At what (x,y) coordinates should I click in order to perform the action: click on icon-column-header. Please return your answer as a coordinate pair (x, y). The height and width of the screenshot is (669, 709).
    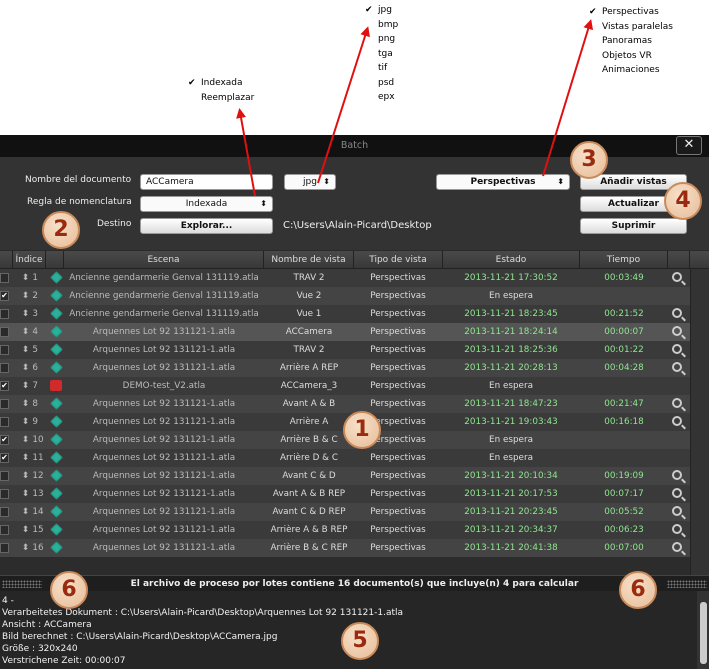
    Looking at the image, I should click on (55, 260).